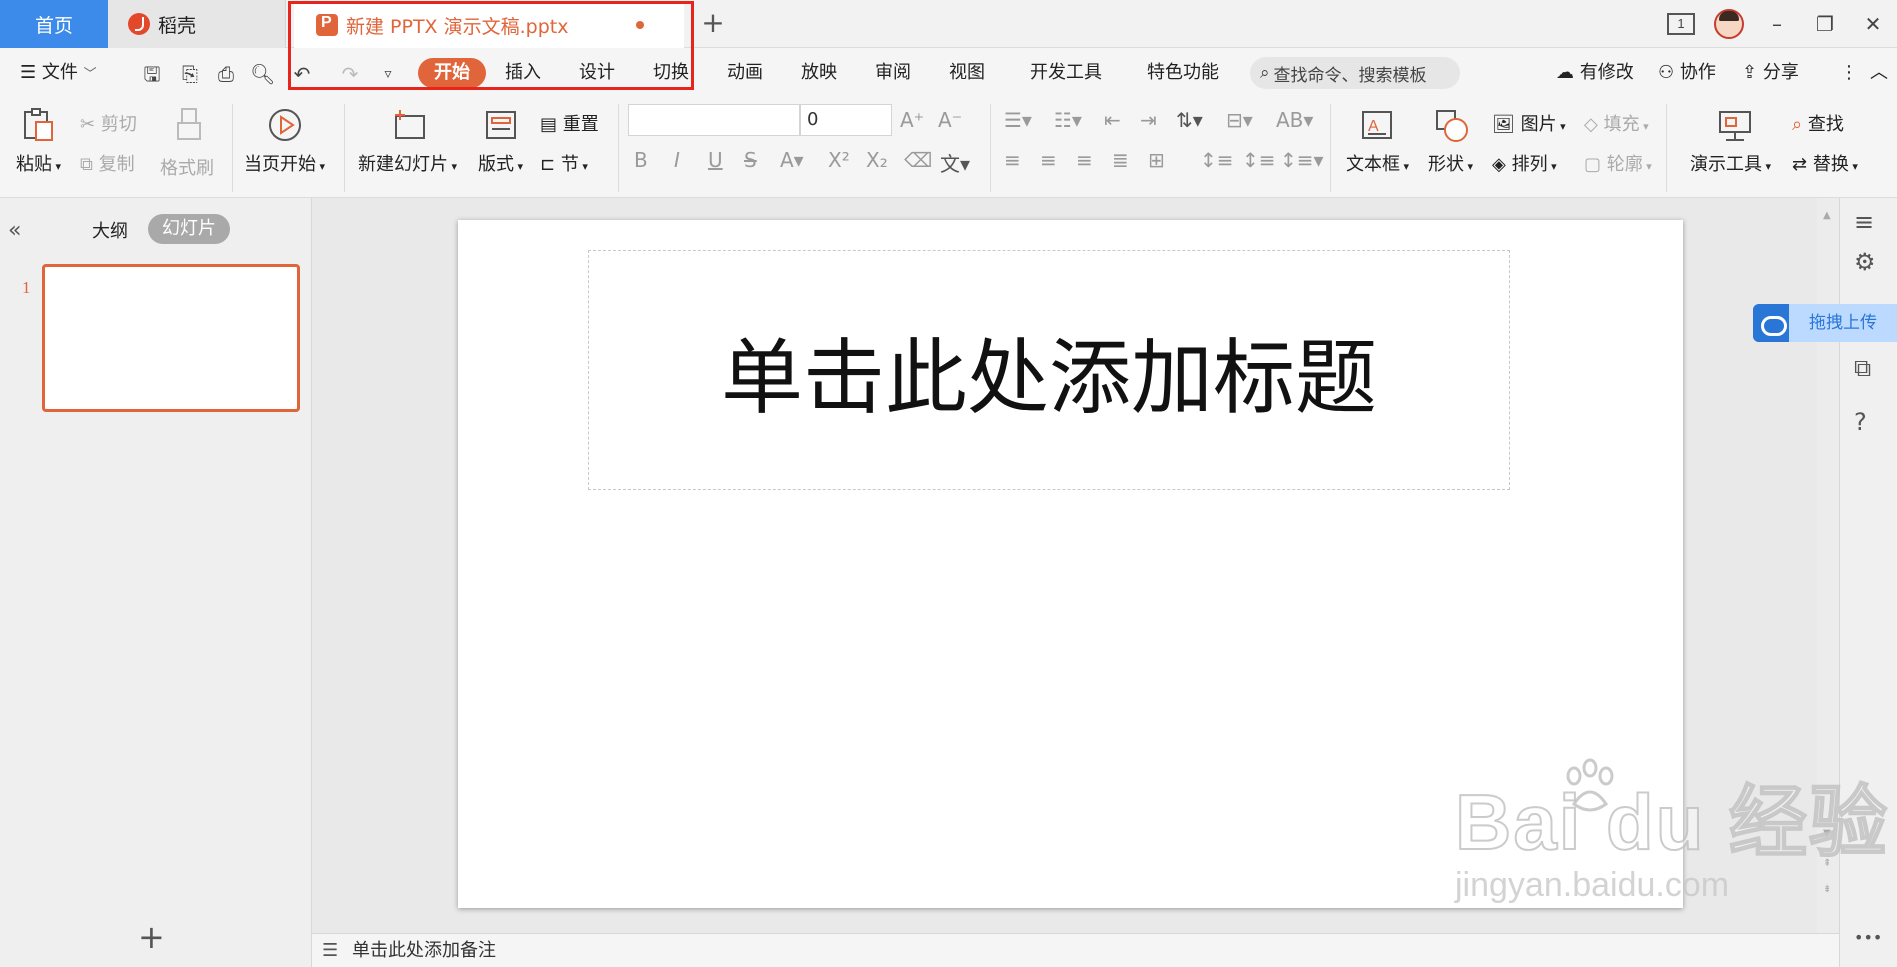 This screenshot has width=1897, height=967. What do you see at coordinates (284, 163) in the screenshot?
I see `from-current-button: 当页开始 ▾` at bounding box center [284, 163].